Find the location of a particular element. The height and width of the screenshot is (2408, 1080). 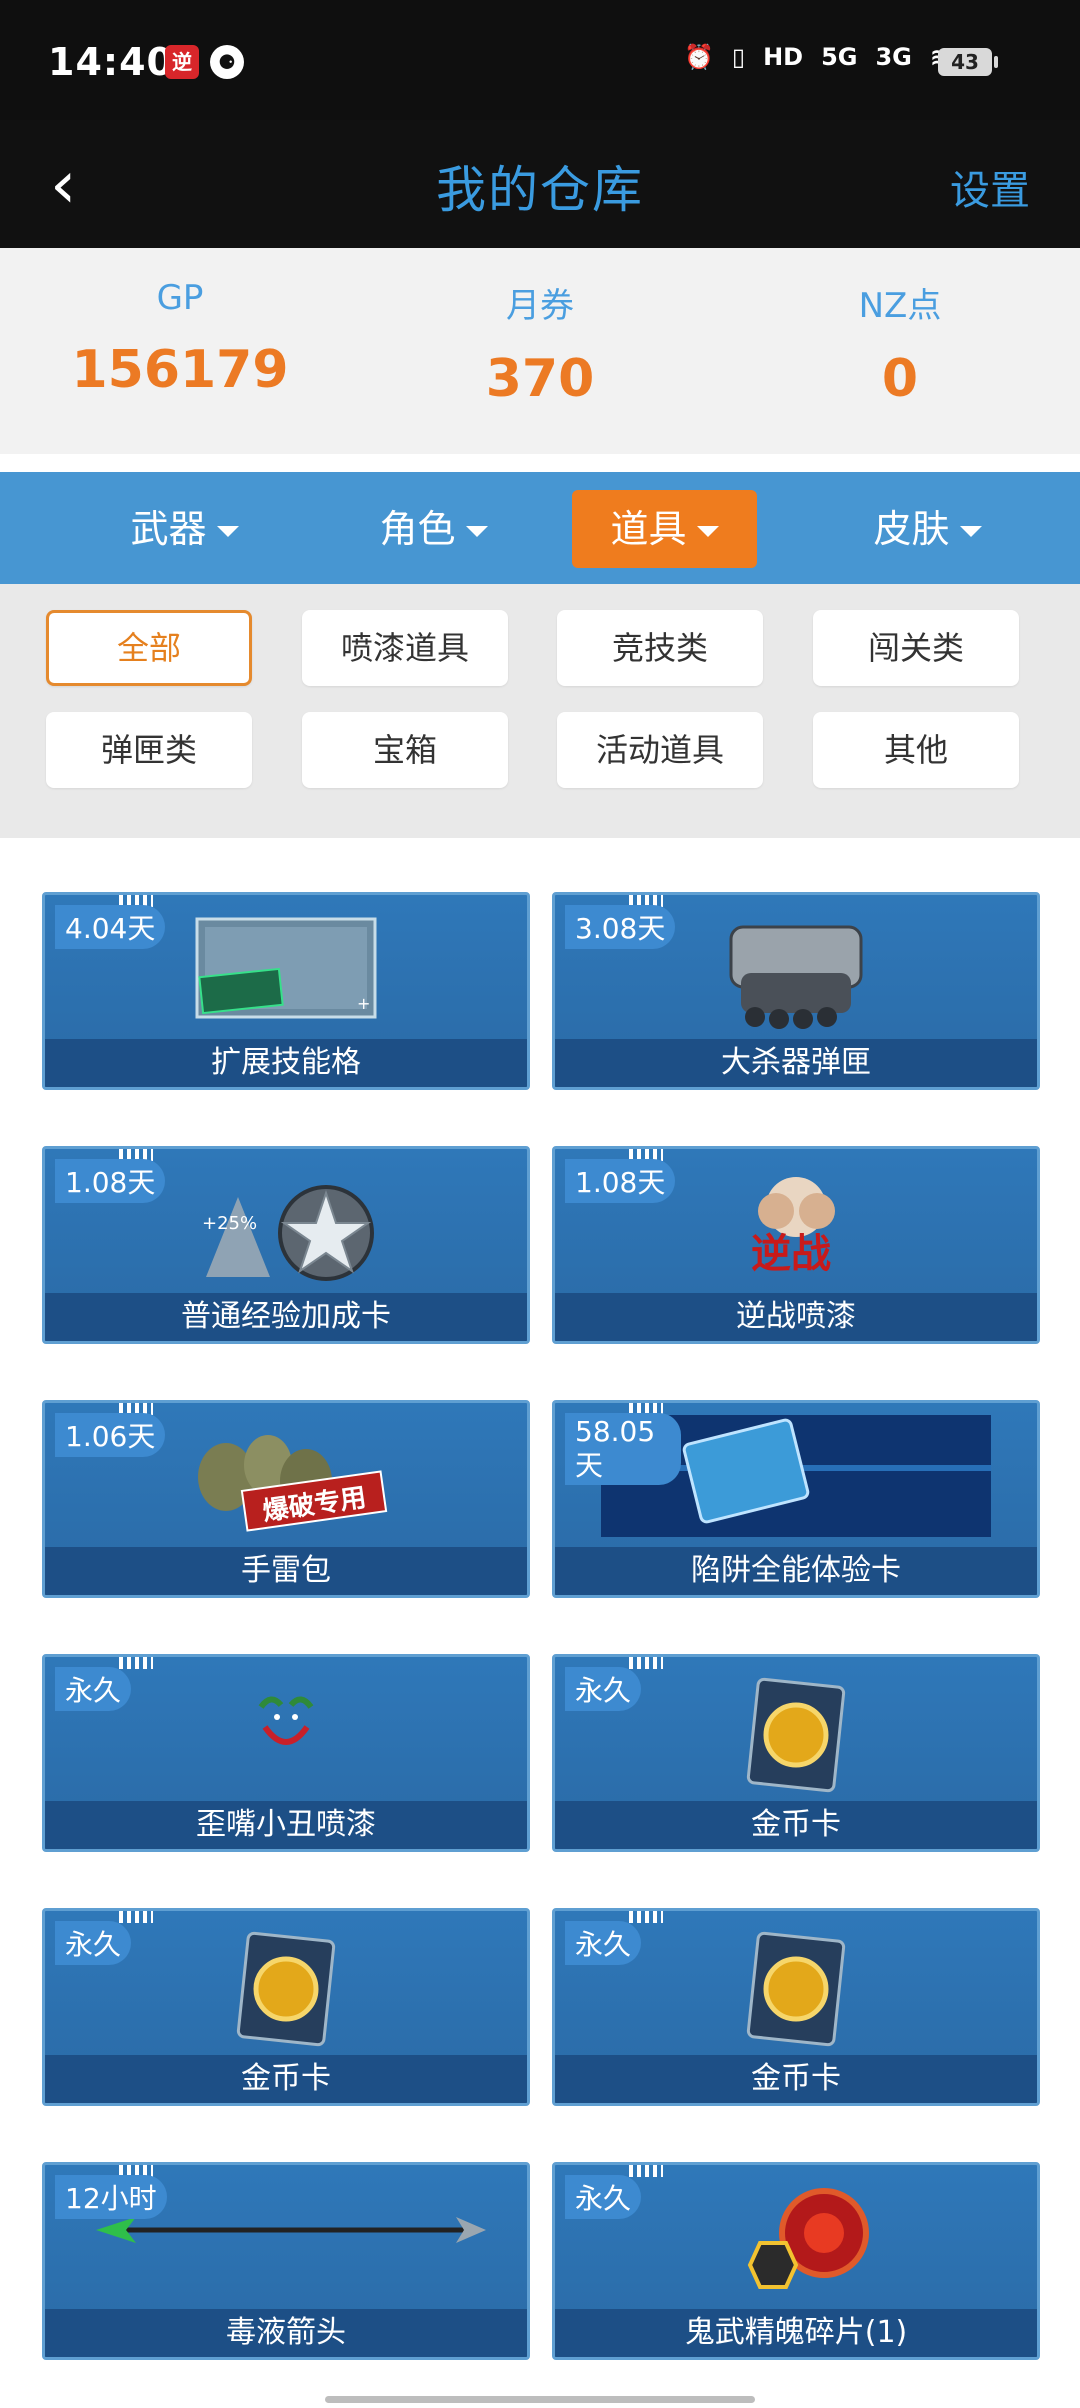

filter-all: 全部 is located at coordinates (149, 648).